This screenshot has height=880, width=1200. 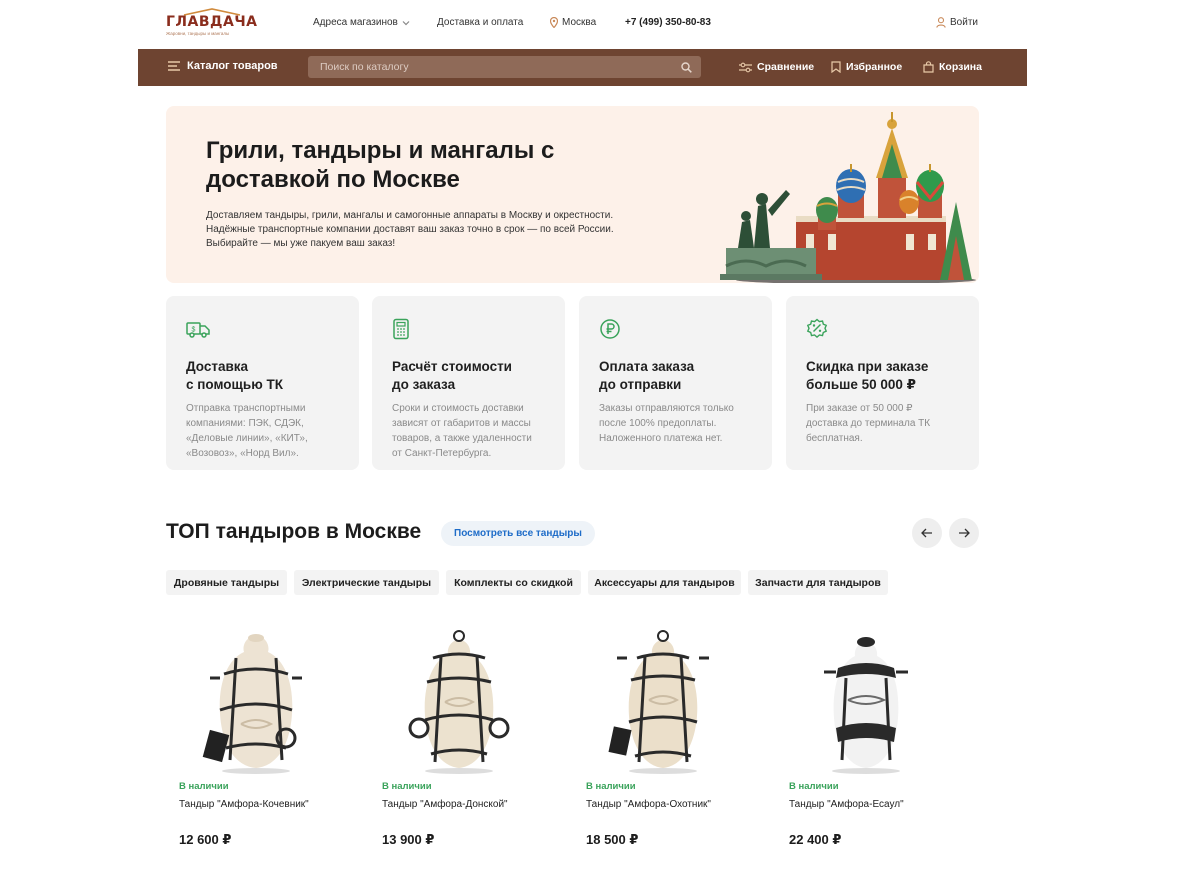 What do you see at coordinates (226, 582) in the screenshot?
I see `filter-chip: Дровяные тандыры` at bounding box center [226, 582].